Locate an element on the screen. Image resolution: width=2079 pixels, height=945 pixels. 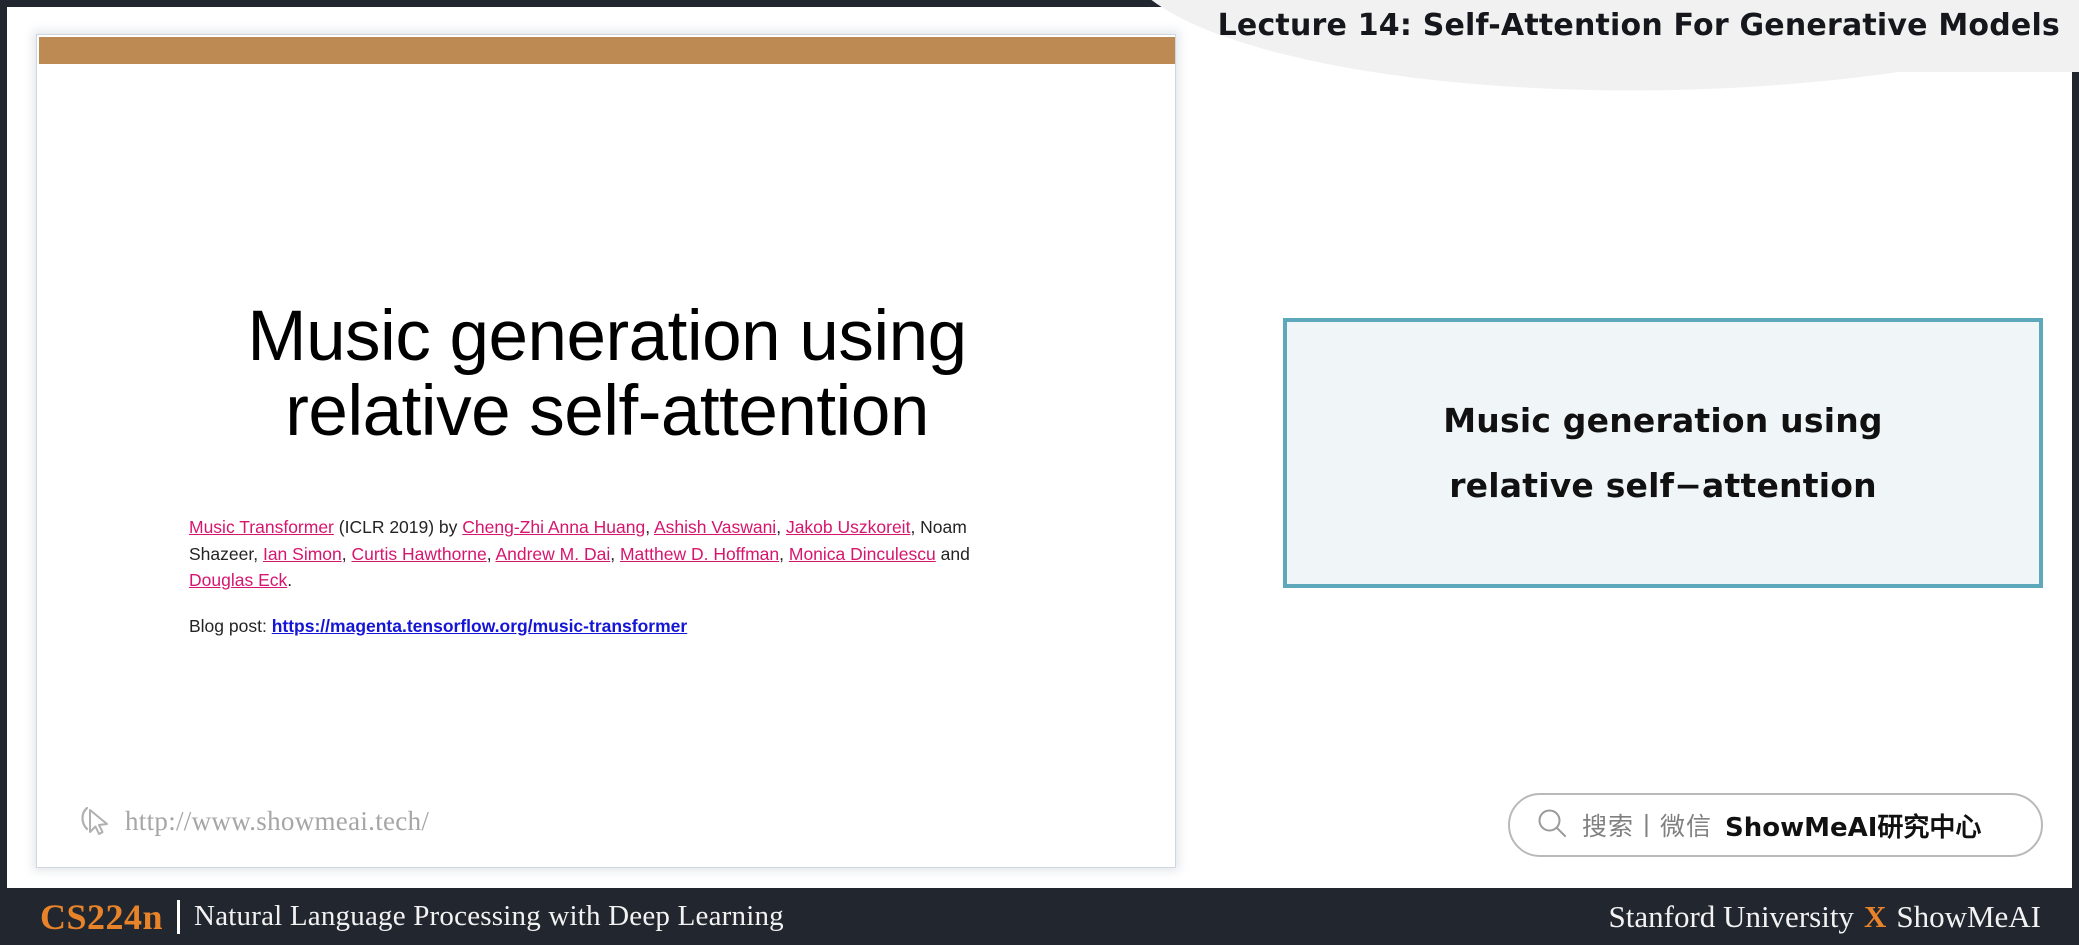
footer-affiliation-x: X is located at coordinates (1875, 916).